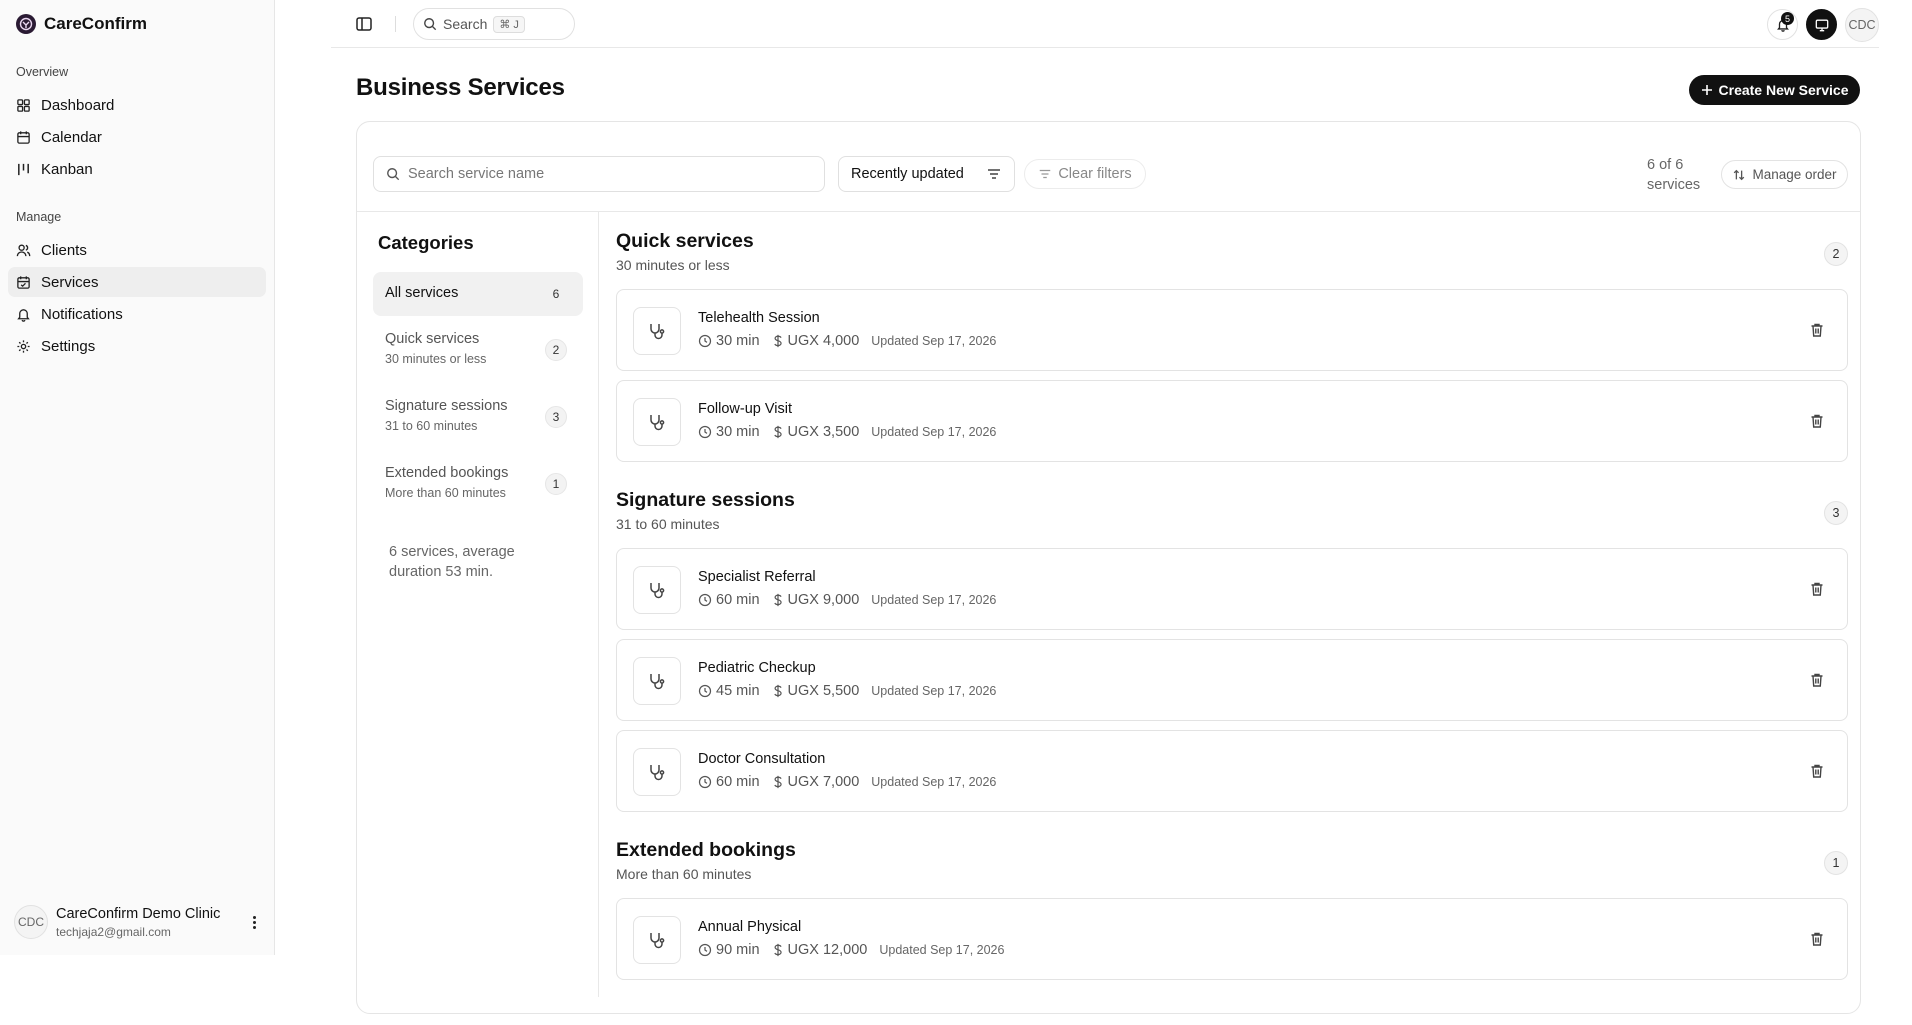  Describe the element at coordinates (137, 314) in the screenshot. I see `sidebar-item-notifications: Notifications` at that location.